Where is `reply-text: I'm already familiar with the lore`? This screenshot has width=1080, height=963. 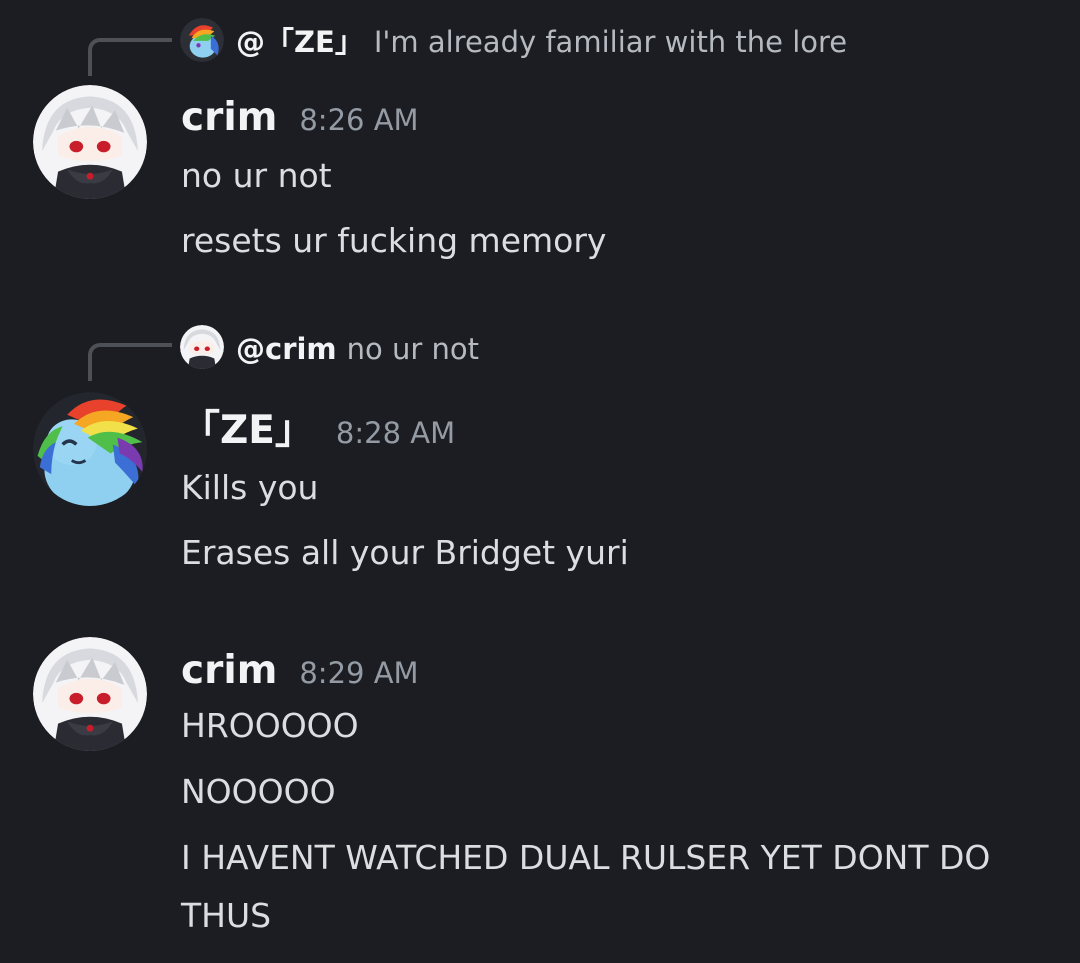
reply-text: I'm already familiar with the lore is located at coordinates (610, 42).